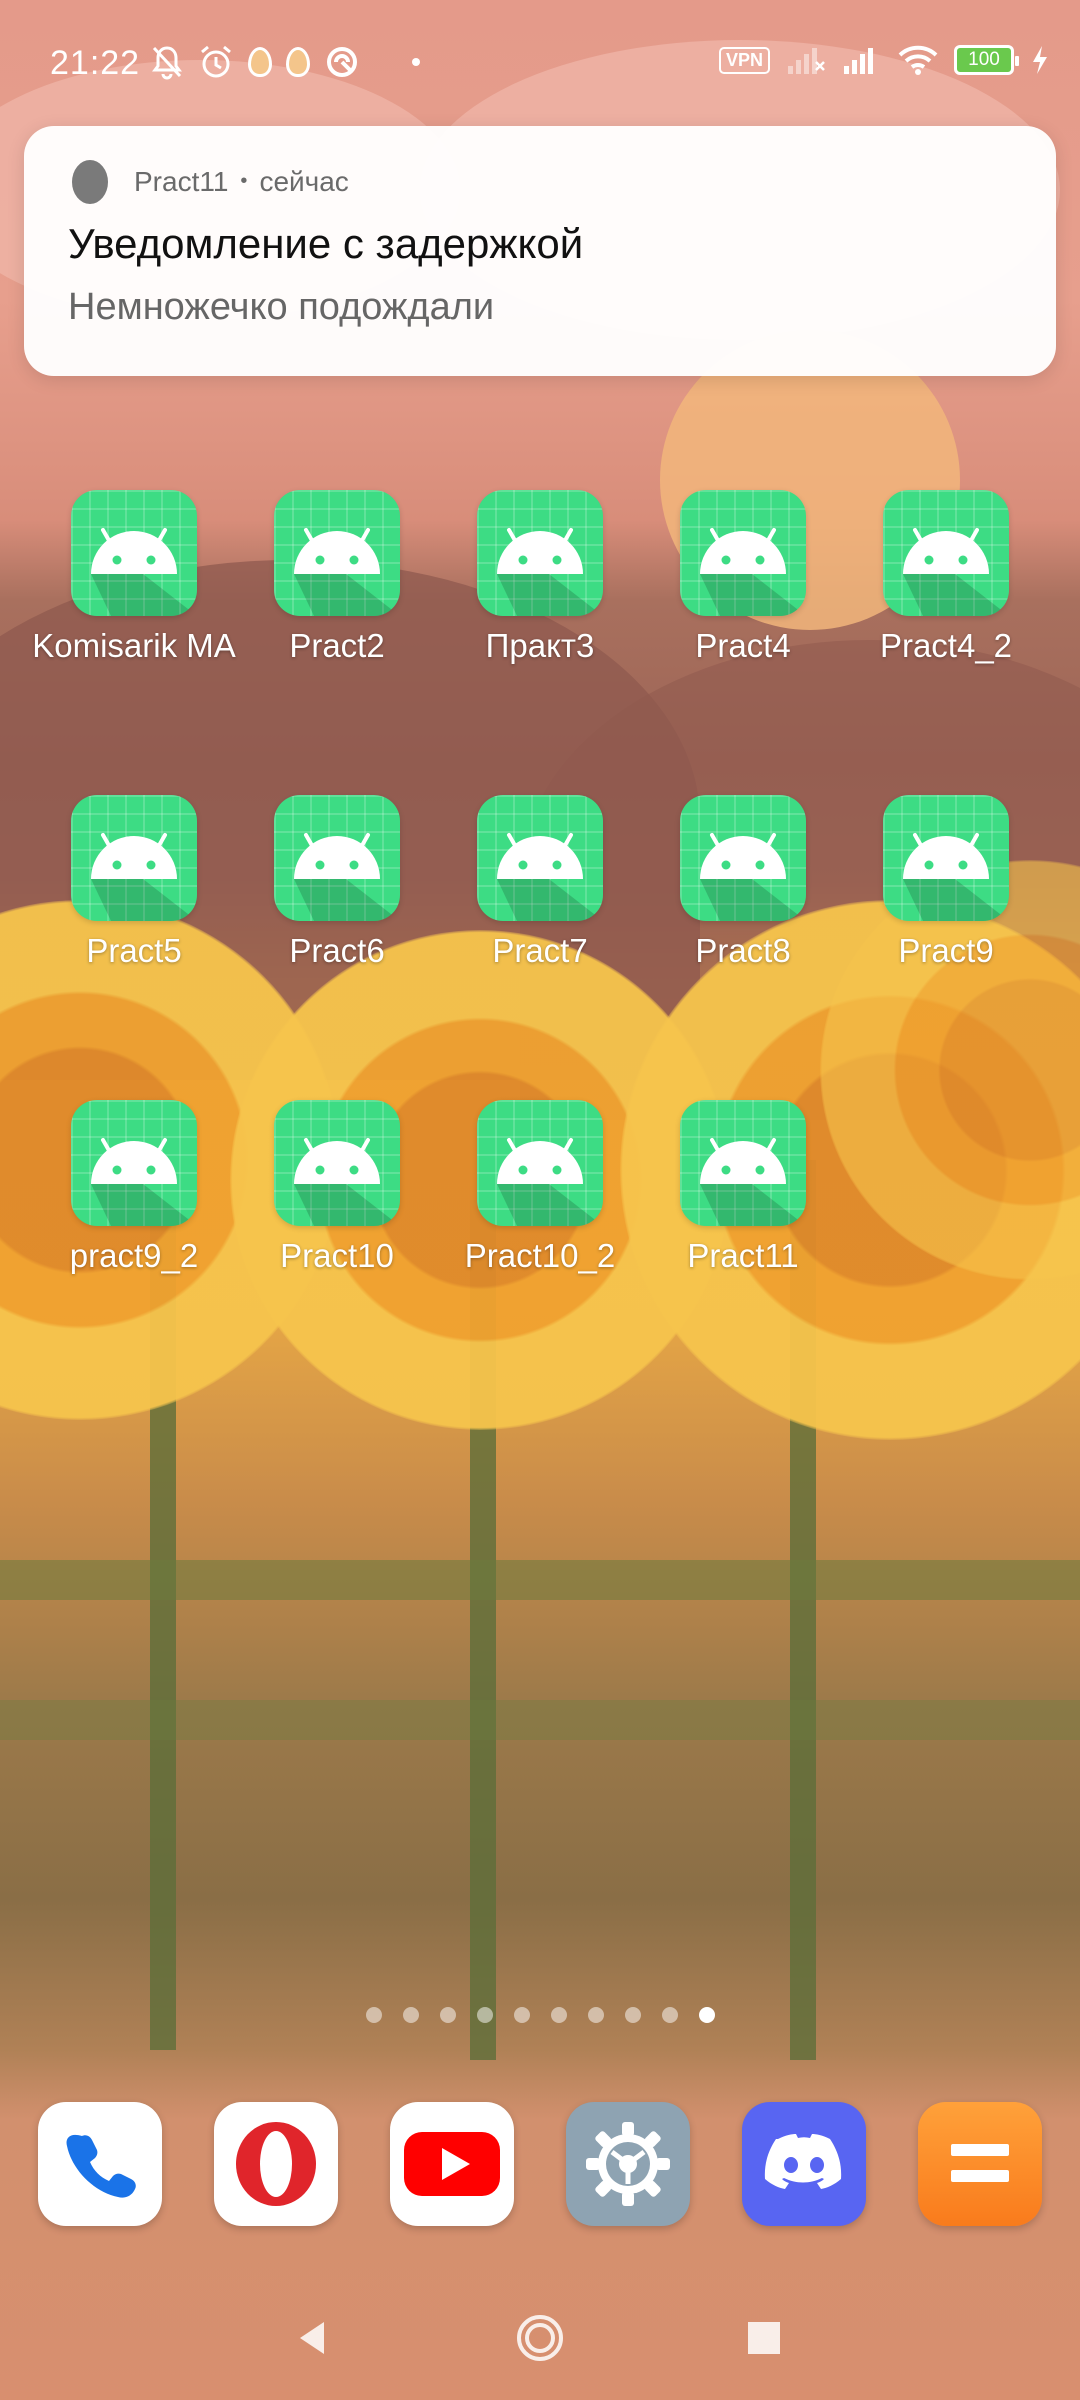 This screenshot has width=1080, height=2400. I want to click on app-shortcut: Pract5, so click(134, 884).